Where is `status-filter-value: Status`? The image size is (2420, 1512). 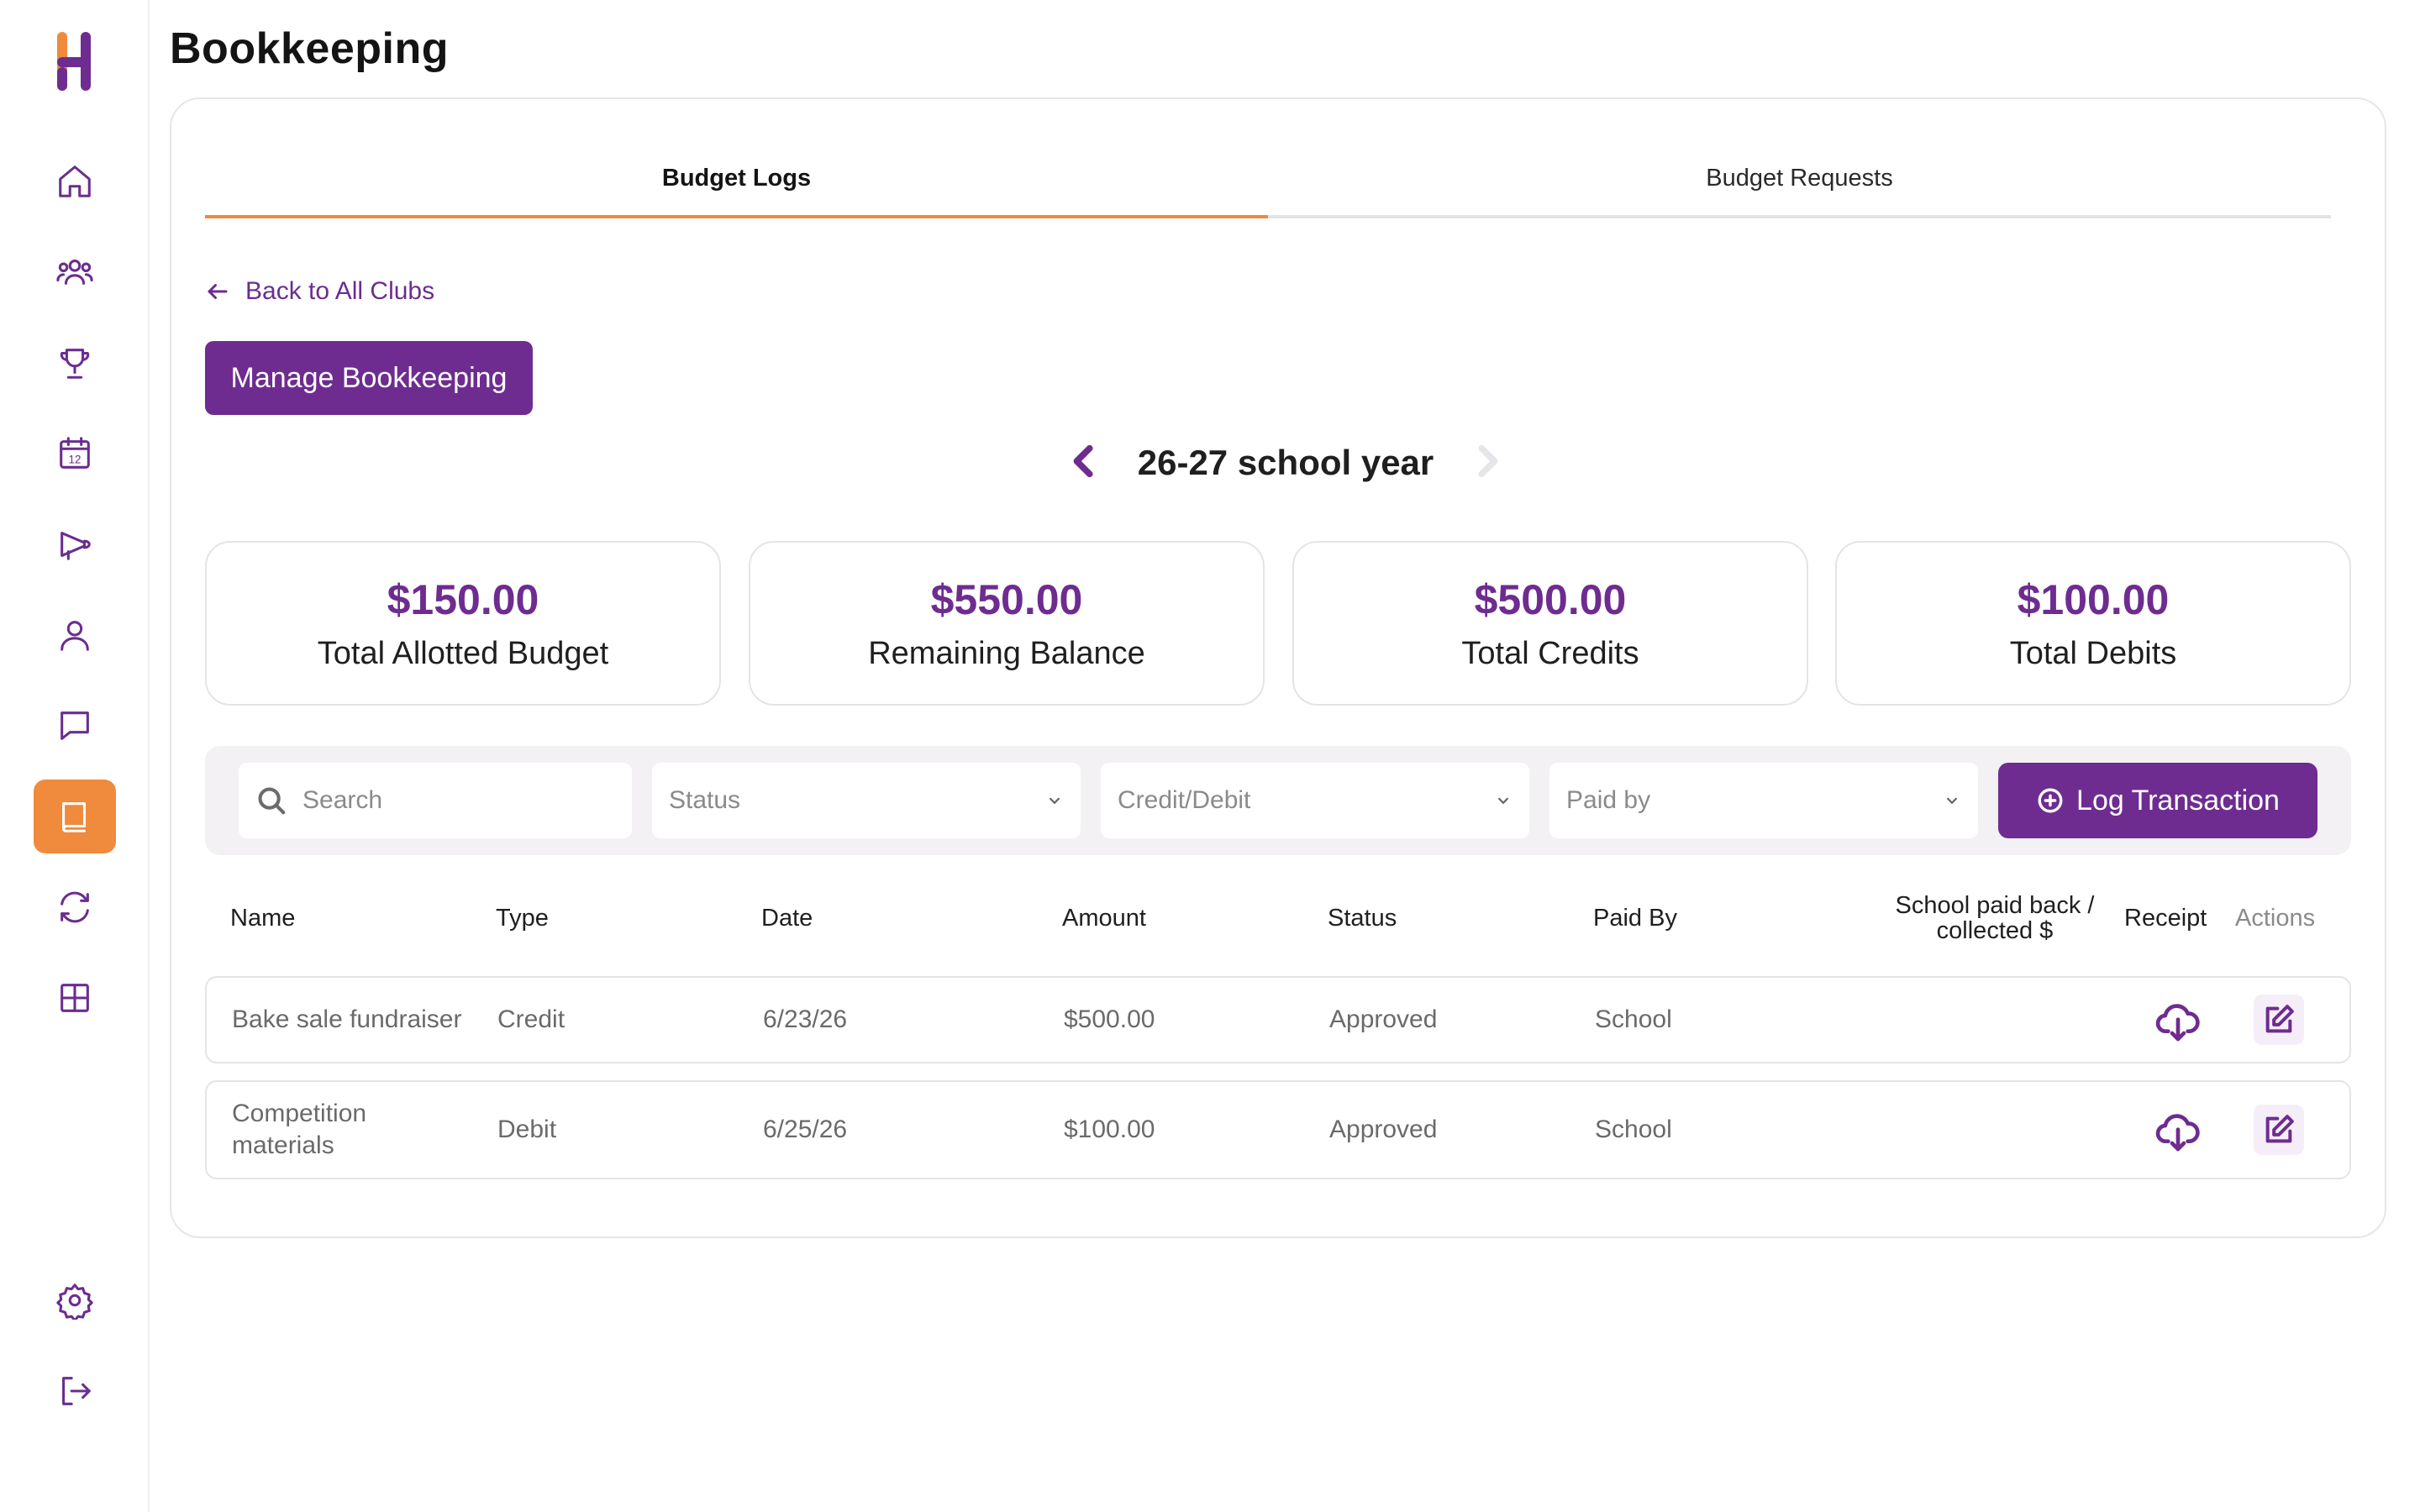 status-filter-value: Status is located at coordinates (705, 800).